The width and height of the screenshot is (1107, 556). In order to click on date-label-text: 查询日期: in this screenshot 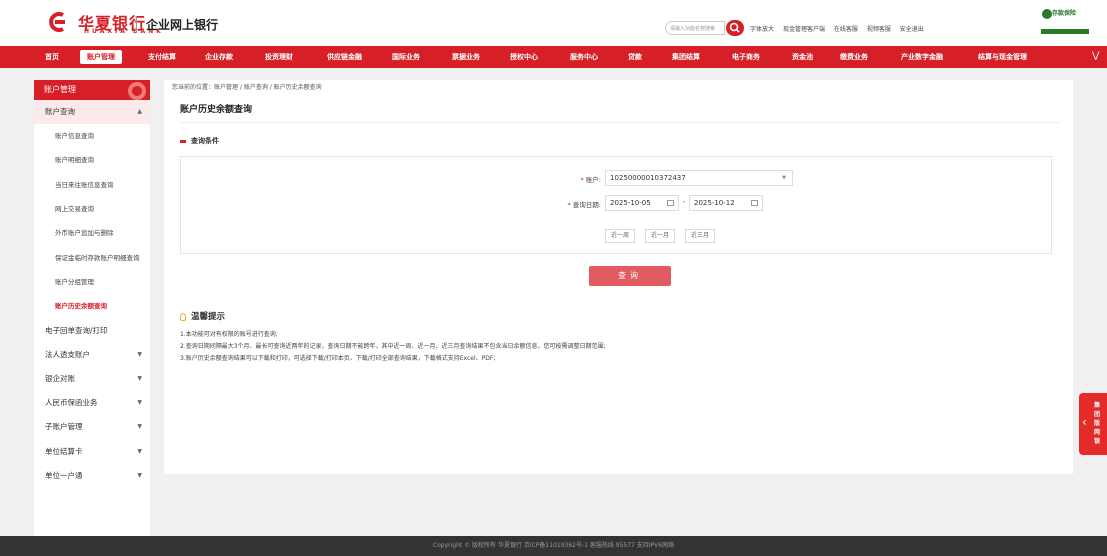, I will do `click(586, 205)`.